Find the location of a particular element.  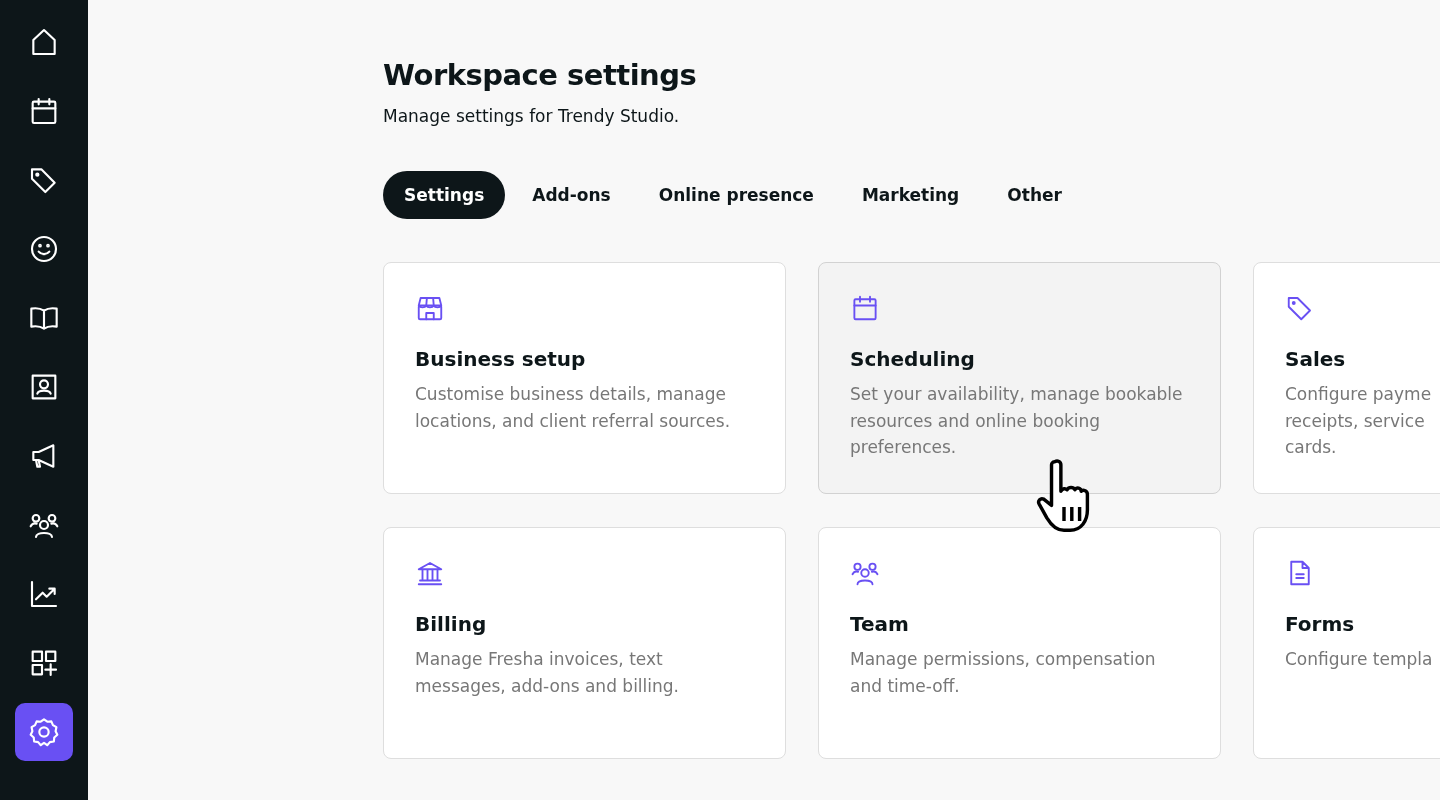

card-description: Customise business details, manage locations, and client referral sources. is located at coordinates (573, 408).